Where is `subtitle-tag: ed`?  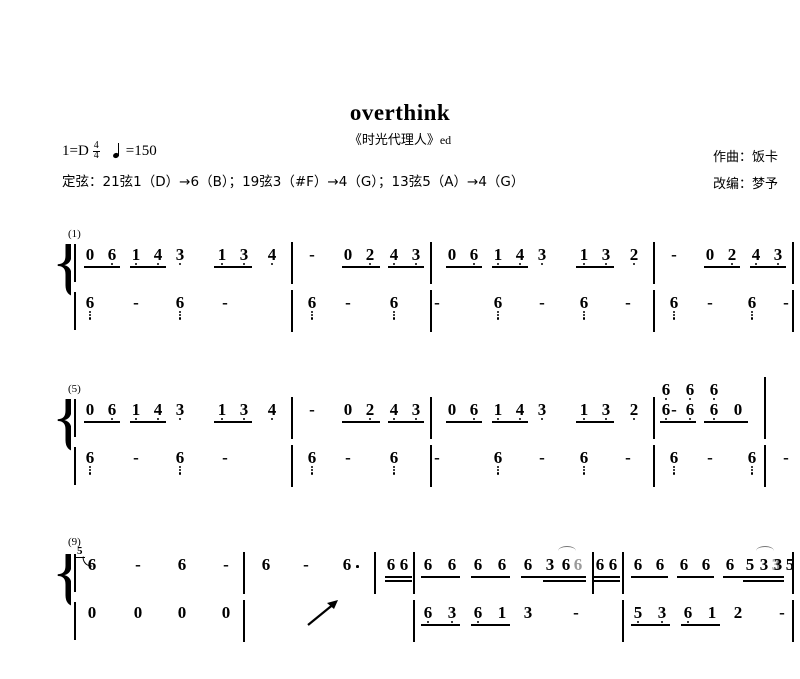 subtitle-tag: ed is located at coordinates (445, 140).